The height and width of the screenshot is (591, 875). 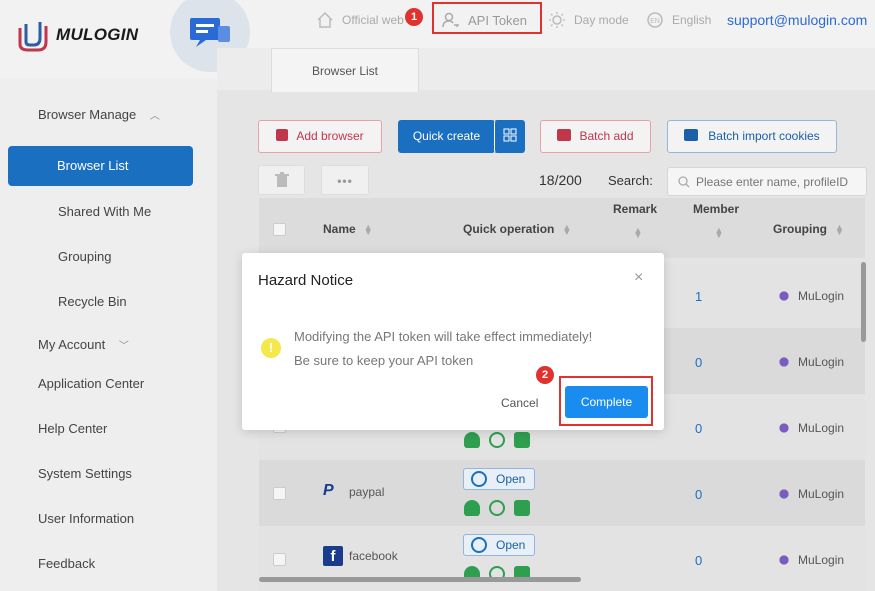 What do you see at coordinates (92, 301) in the screenshot?
I see `sidebar-item-recycle-bin: Recycle Bin` at bounding box center [92, 301].